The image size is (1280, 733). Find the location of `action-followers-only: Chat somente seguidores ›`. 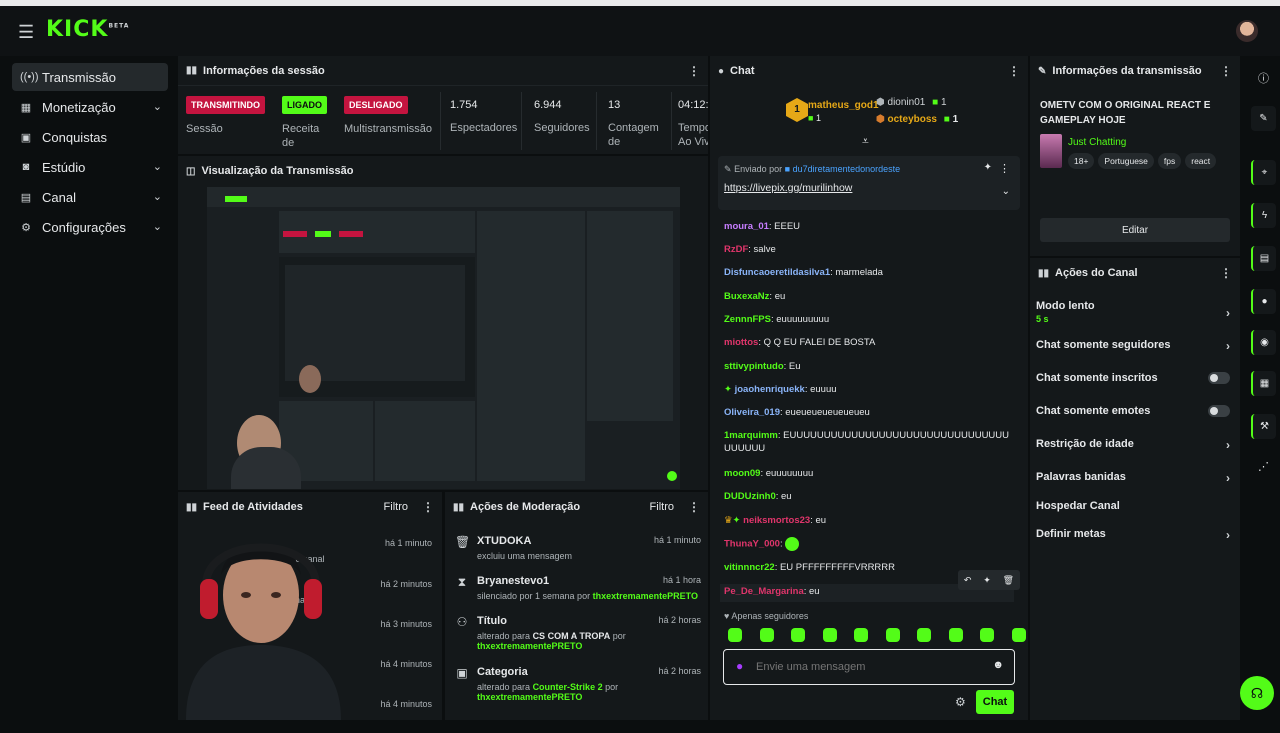

action-followers-only: Chat somente seguidores › is located at coordinates (1133, 346).